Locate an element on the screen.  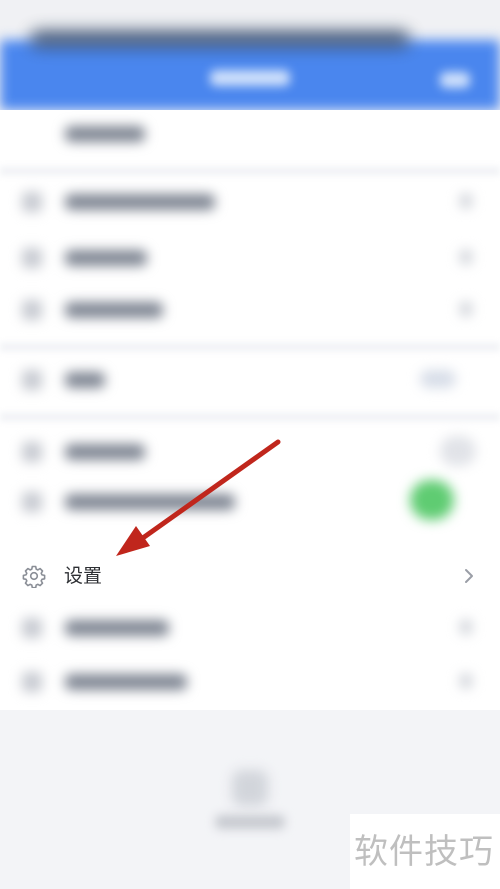
watermark: 软件技巧 is located at coordinates (424, 852).